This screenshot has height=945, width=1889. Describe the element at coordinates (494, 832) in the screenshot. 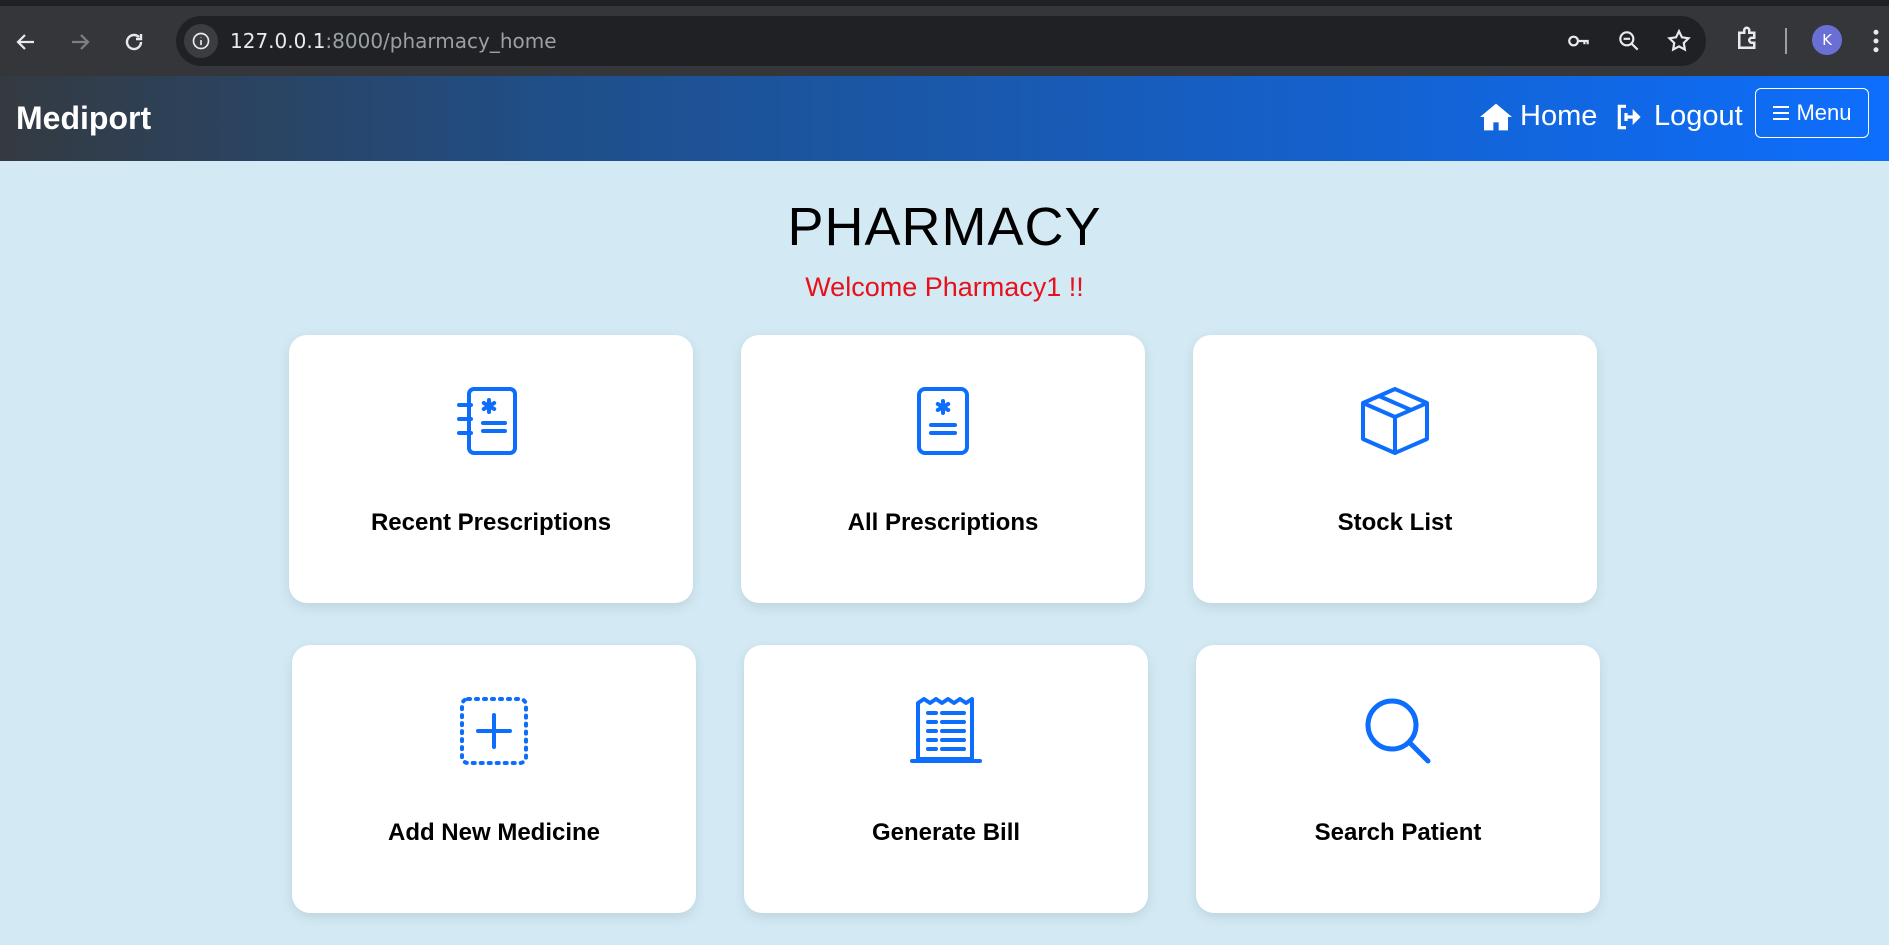

I see `card-label: Add New Medicine` at that location.